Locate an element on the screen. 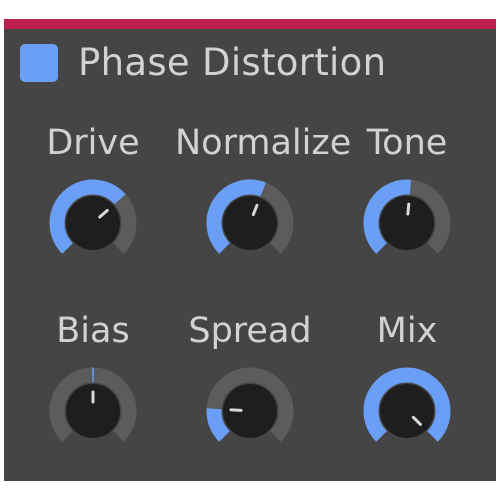 Image resolution: width=500 pixels, height=500 pixels. knob-group-mix: Mix is located at coordinates (407, 385).